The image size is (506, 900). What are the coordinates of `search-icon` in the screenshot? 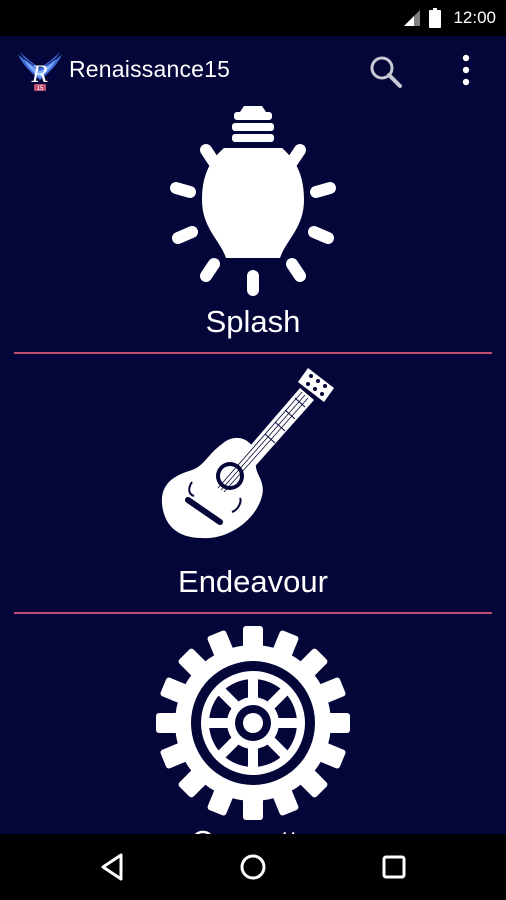 It's located at (386, 72).